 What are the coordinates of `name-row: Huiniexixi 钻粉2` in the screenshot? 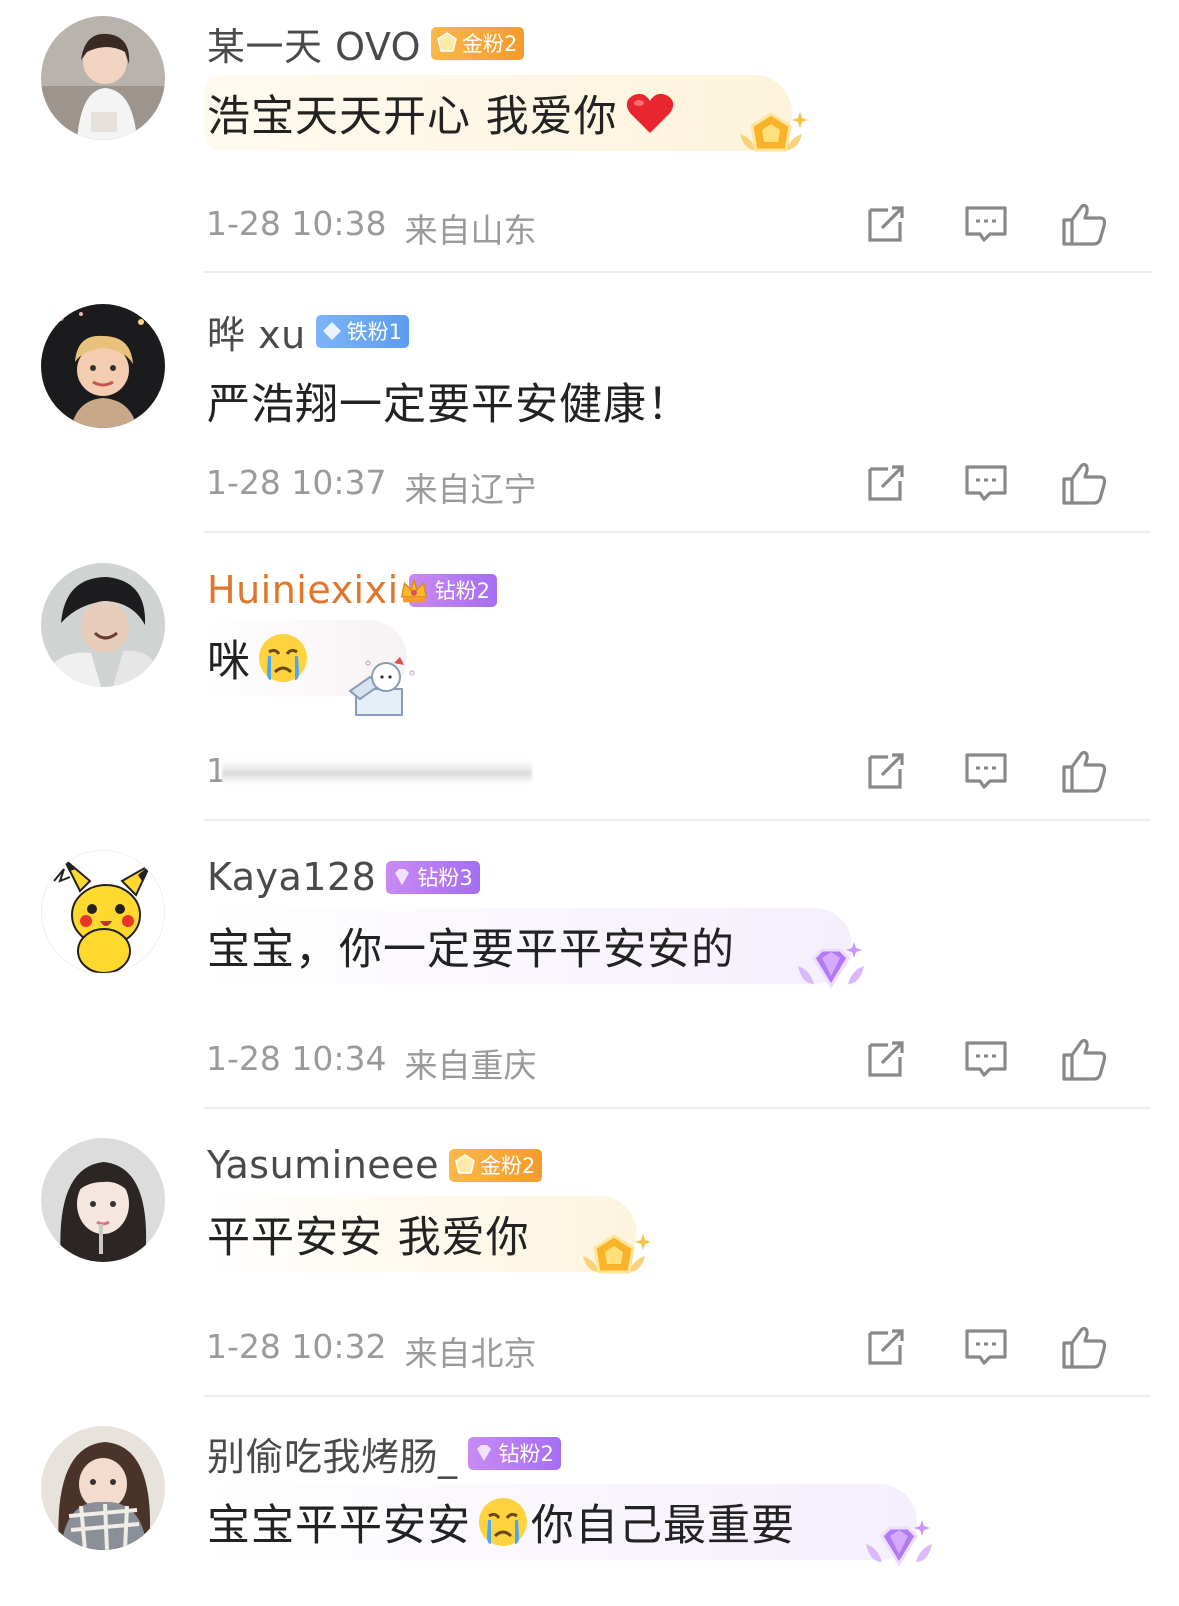 It's located at (352, 590).